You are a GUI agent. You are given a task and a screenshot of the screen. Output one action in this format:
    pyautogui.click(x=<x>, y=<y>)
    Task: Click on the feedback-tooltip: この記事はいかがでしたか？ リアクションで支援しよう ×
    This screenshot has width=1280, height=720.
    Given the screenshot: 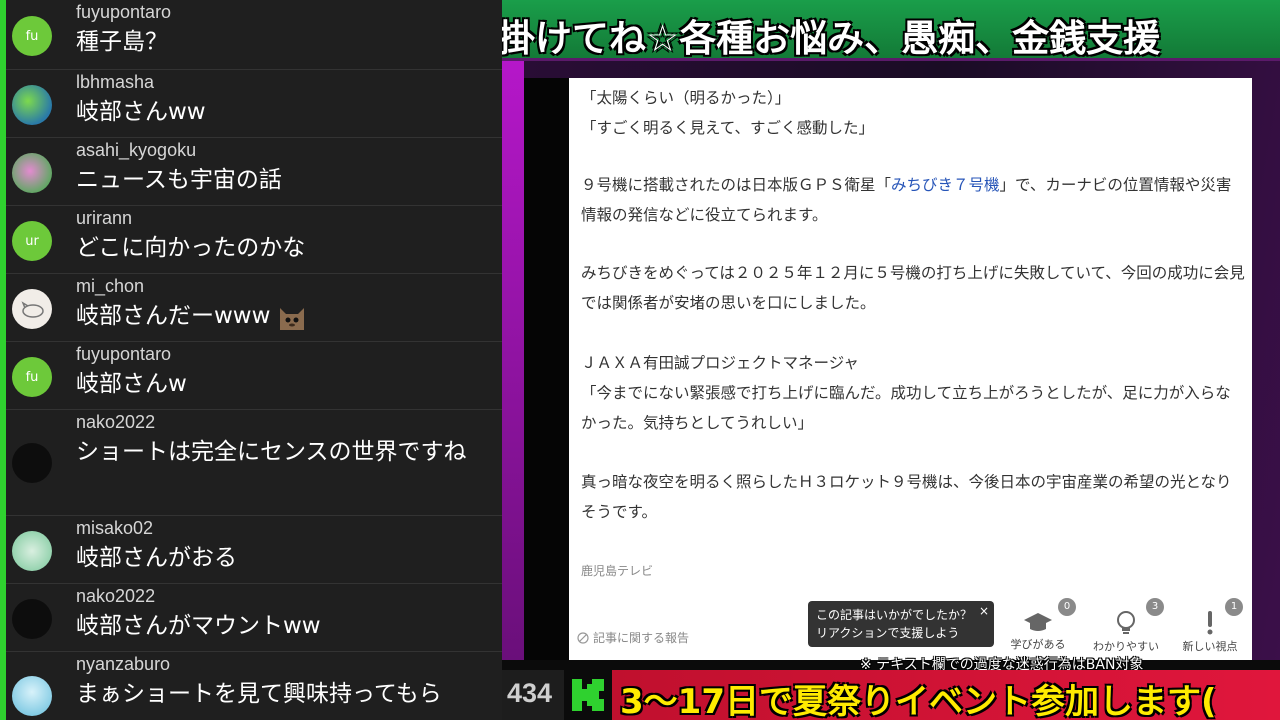 What is the action you would take?
    pyautogui.click(x=901, y=624)
    